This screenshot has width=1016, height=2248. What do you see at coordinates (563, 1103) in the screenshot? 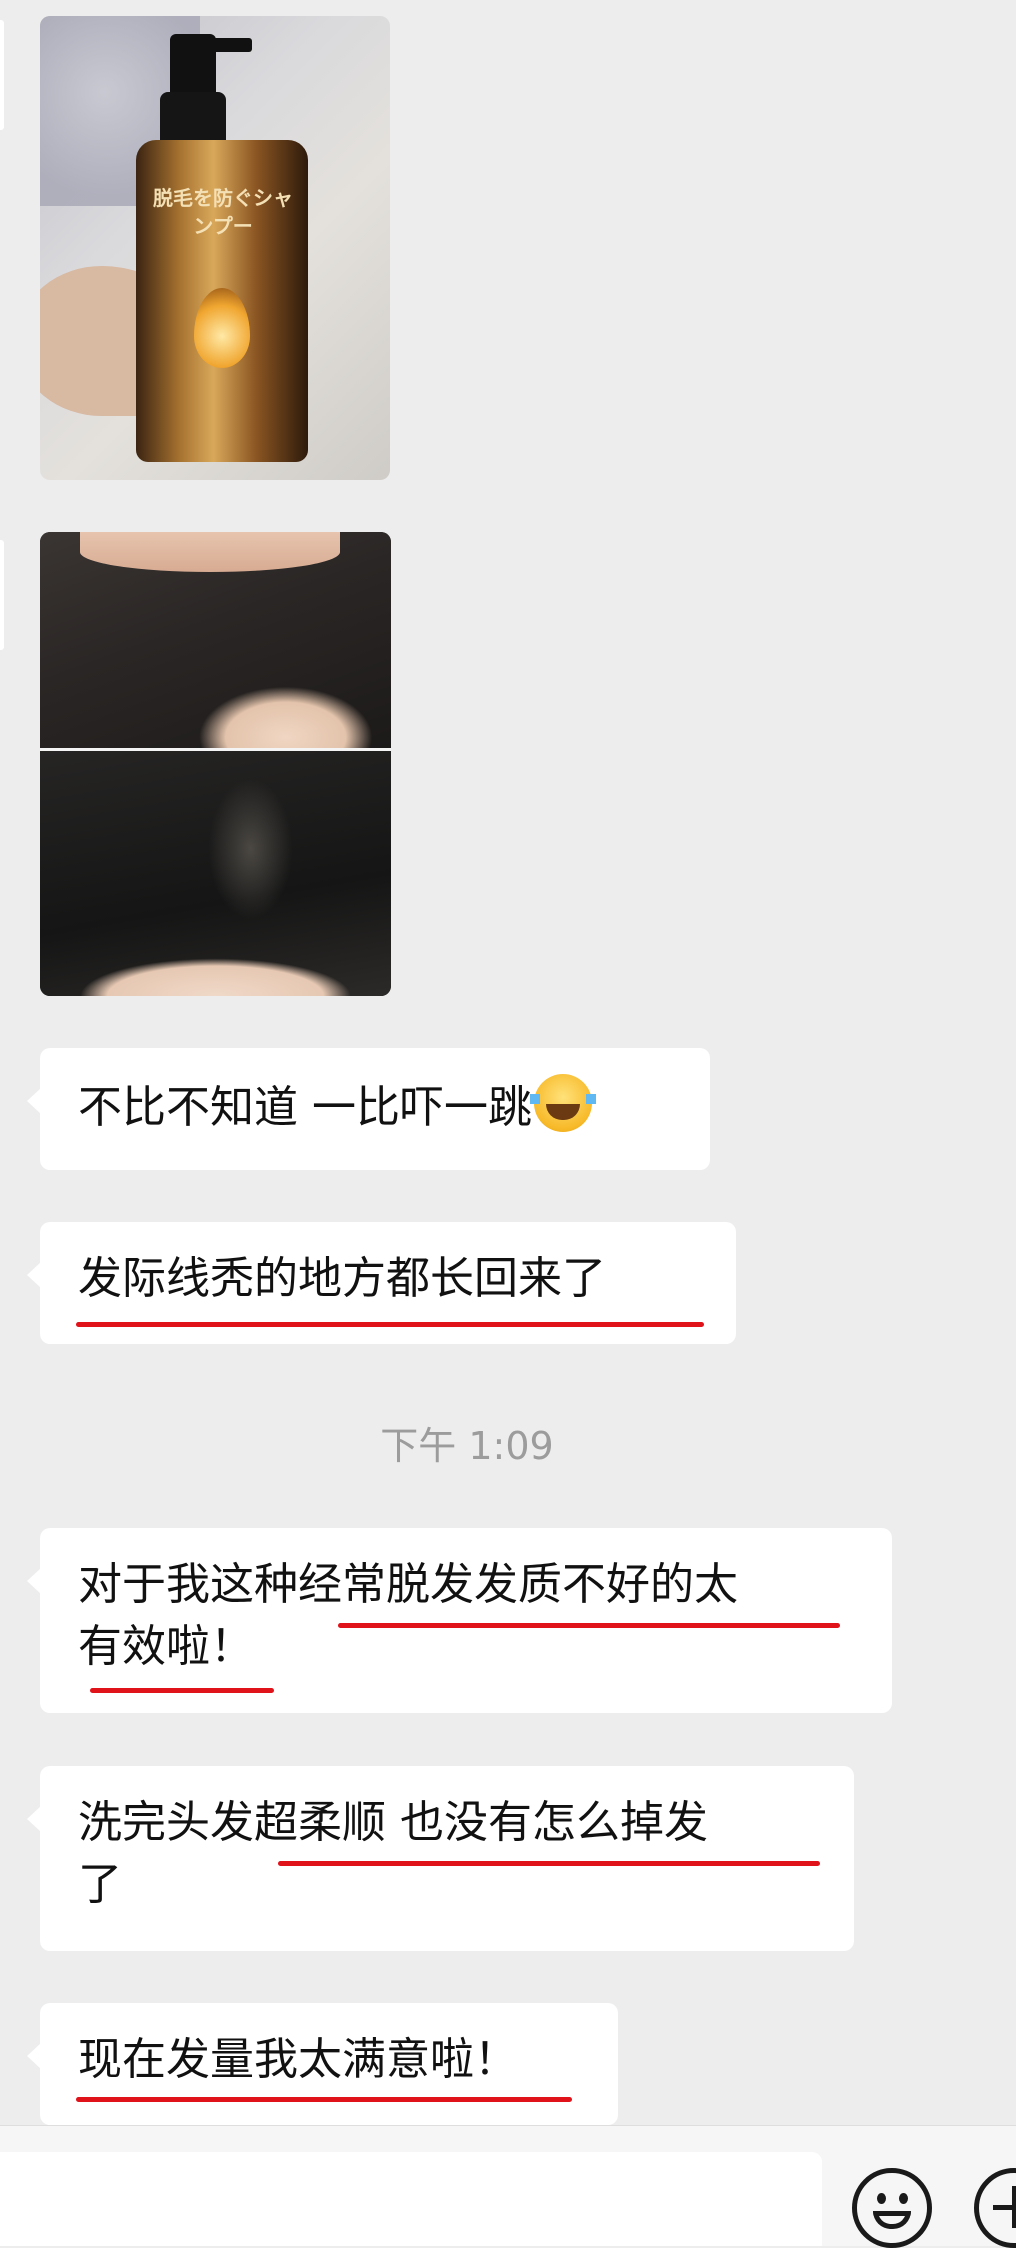
I see `tears-of-joy-emoji-icon` at bounding box center [563, 1103].